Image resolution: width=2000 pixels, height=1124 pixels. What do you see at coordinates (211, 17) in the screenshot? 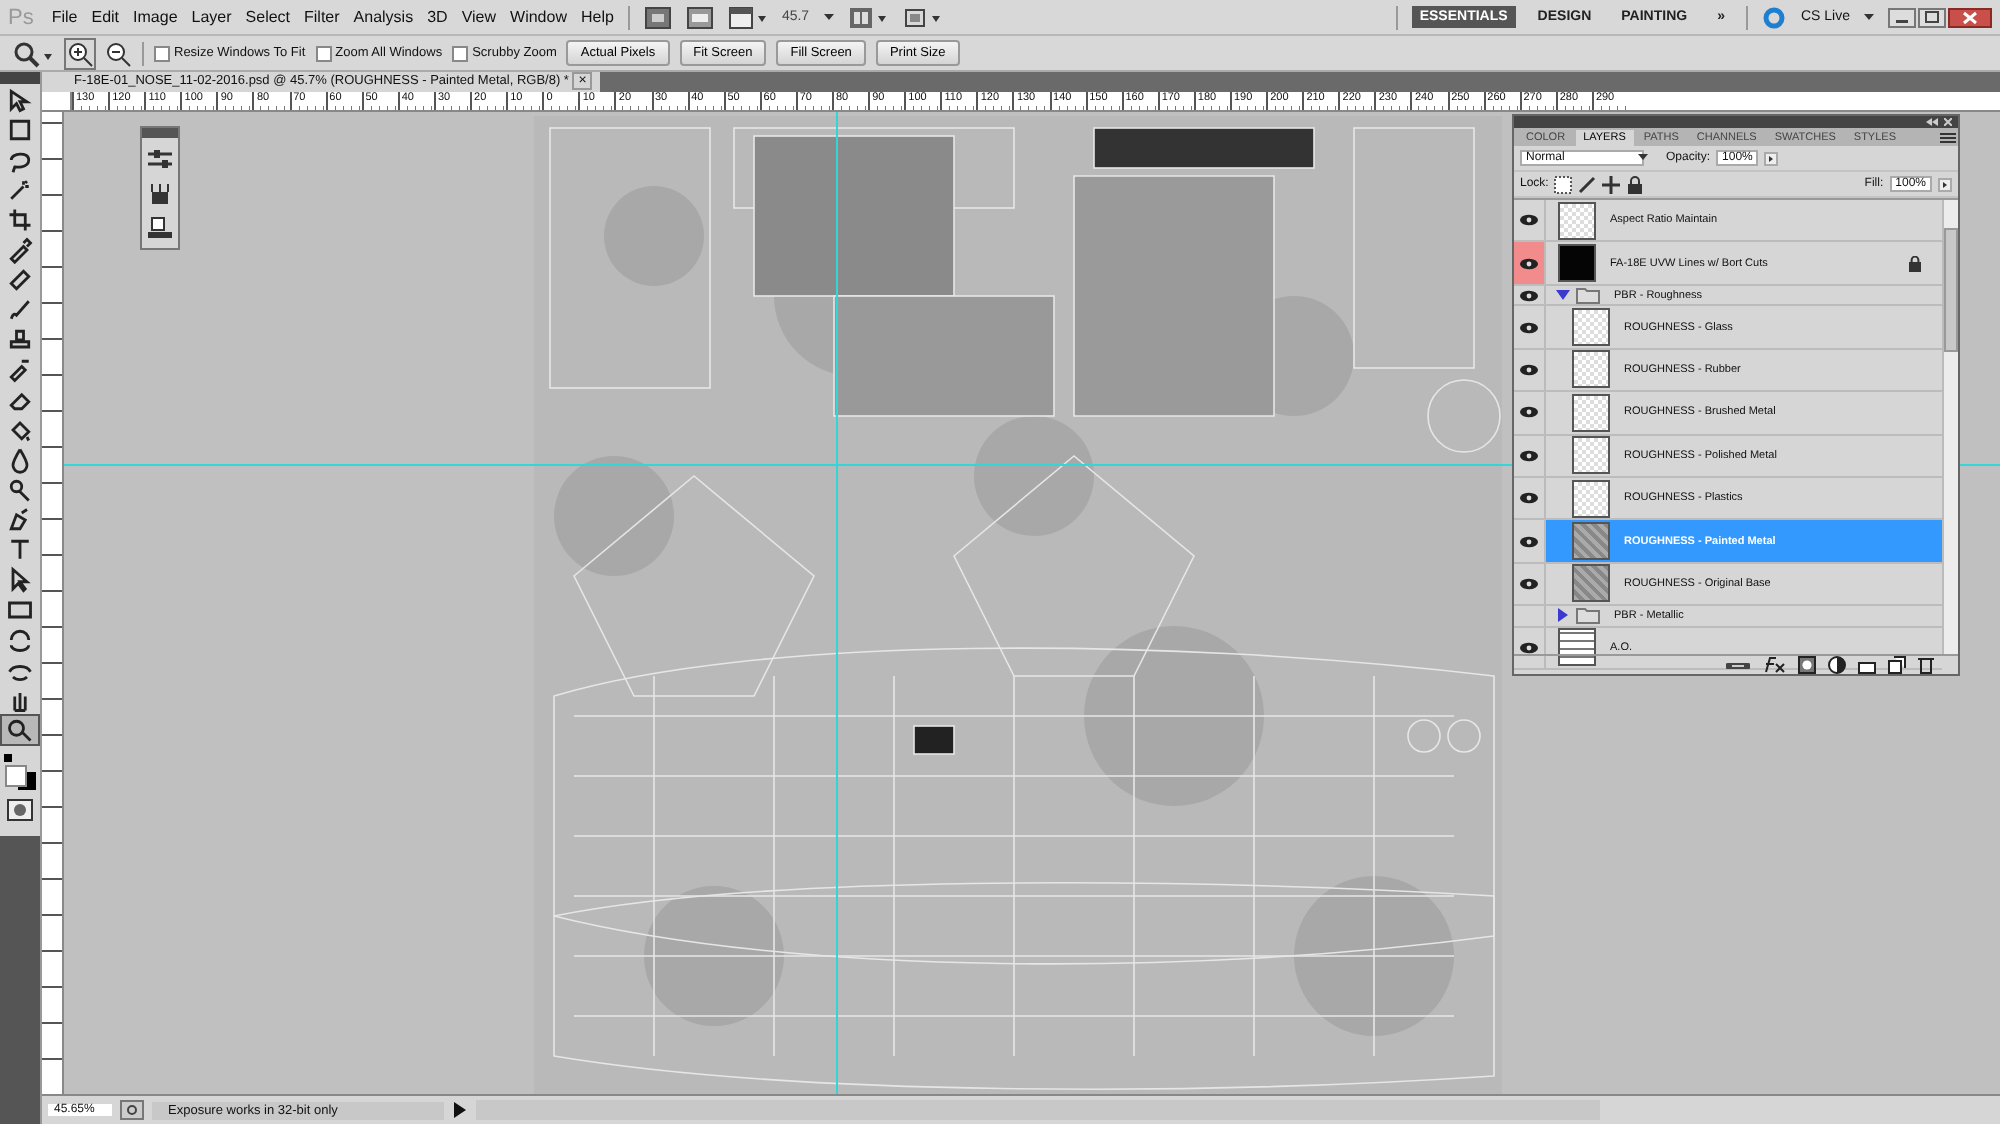
I see `menu-item: Layer` at bounding box center [211, 17].